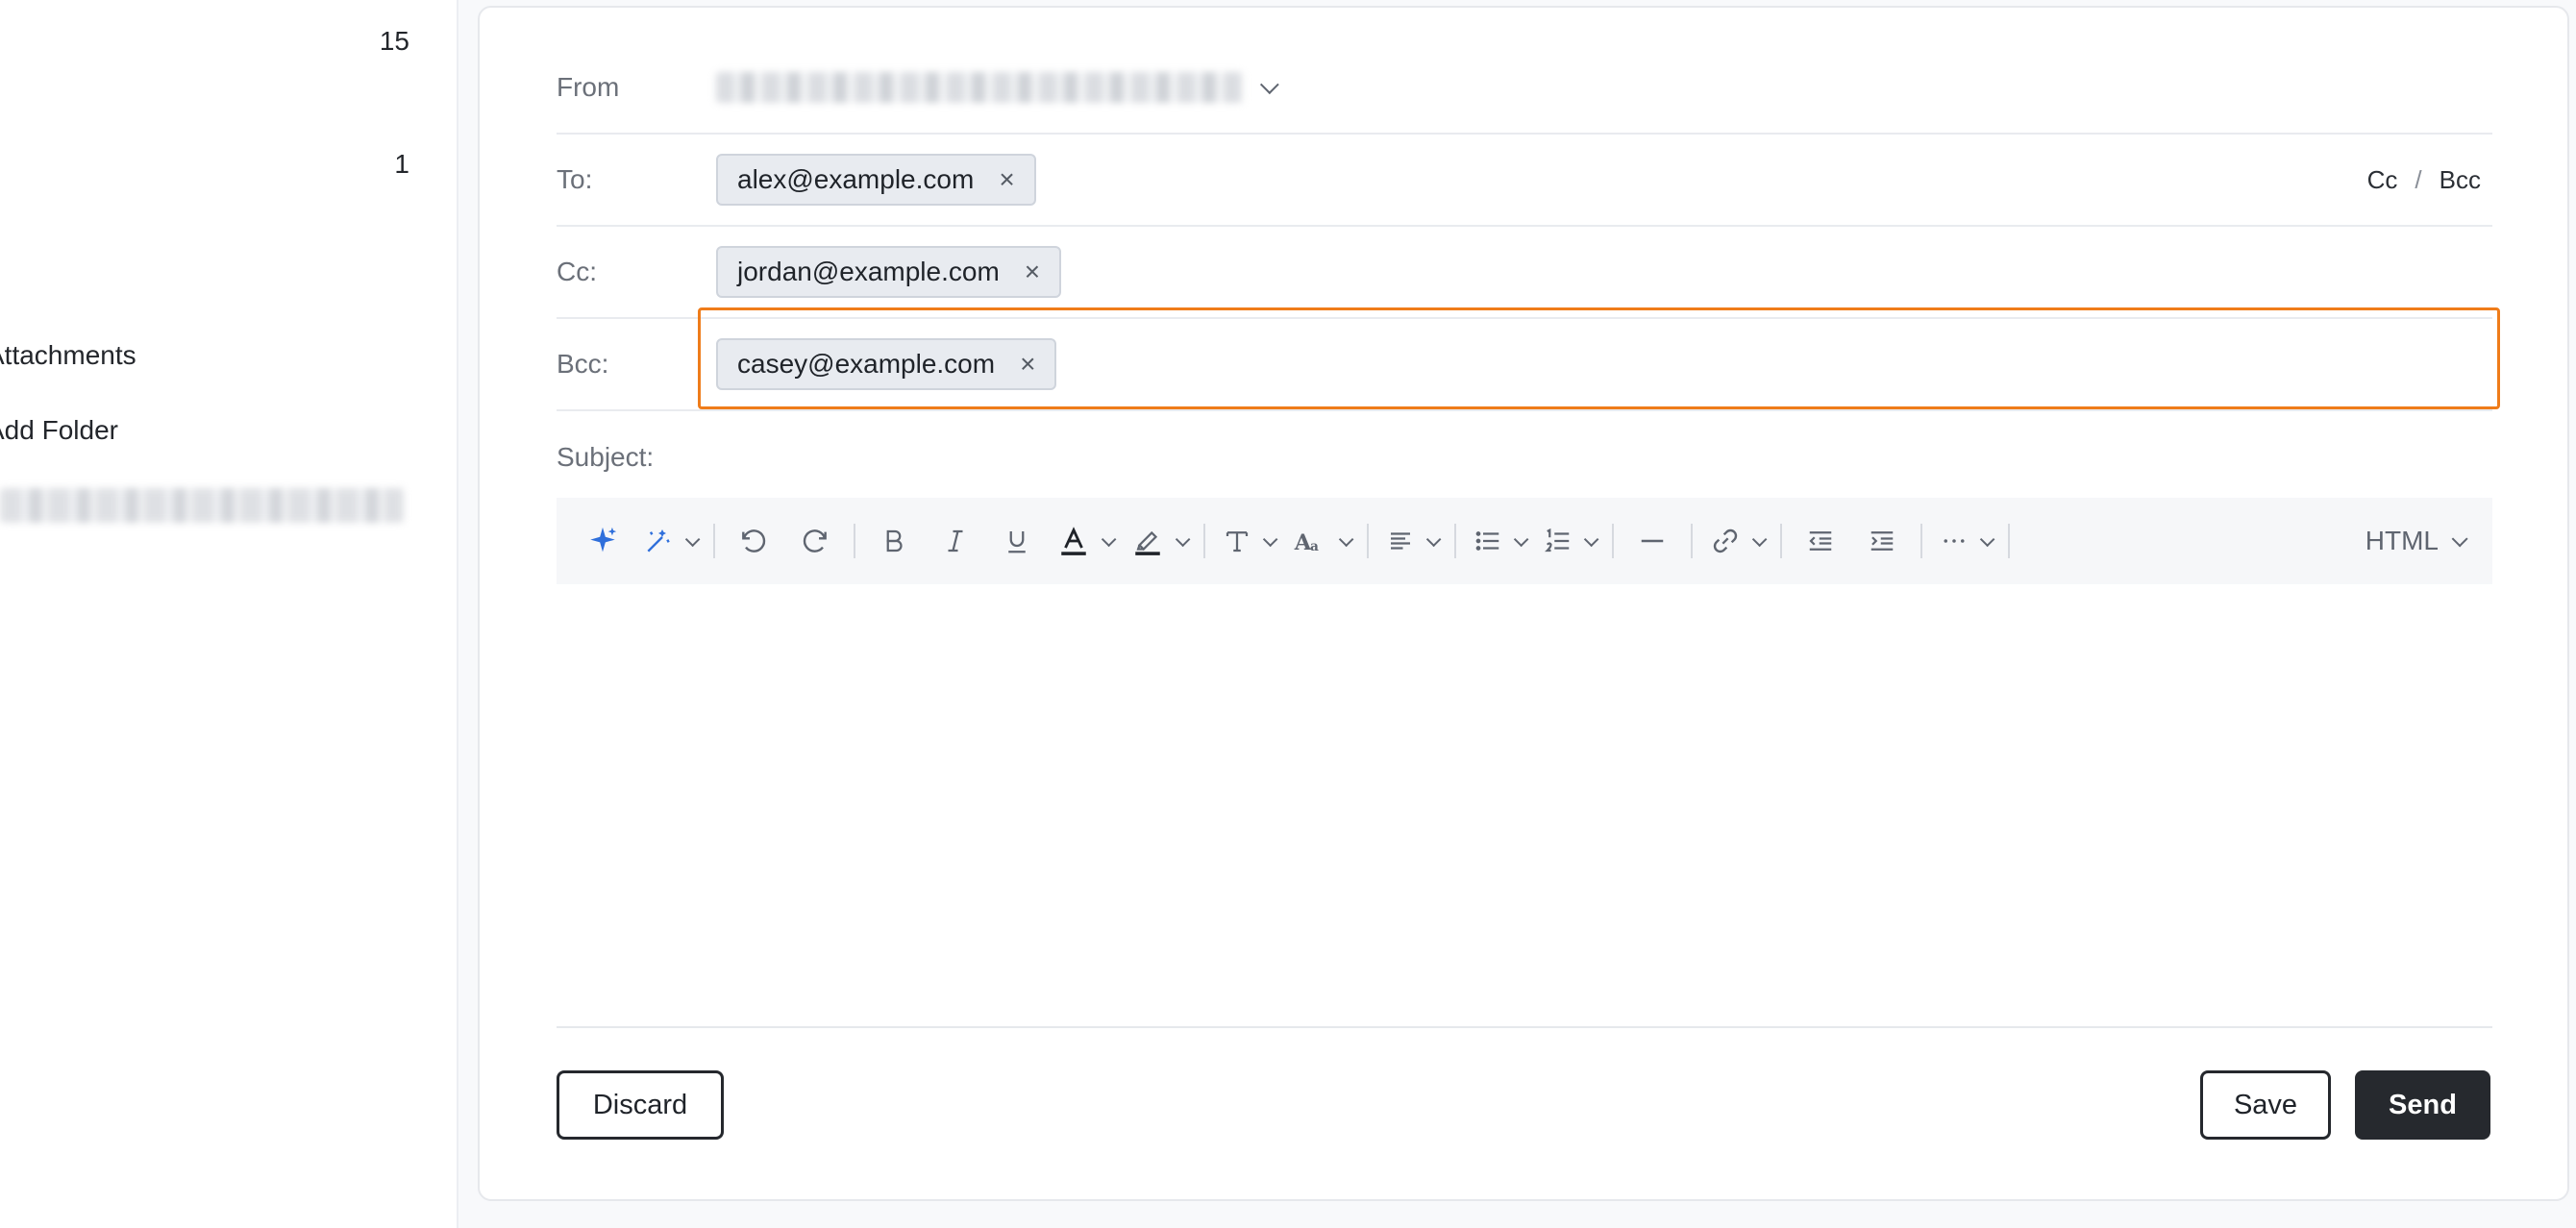  I want to click on bullet-list-icon, so click(1487, 541).